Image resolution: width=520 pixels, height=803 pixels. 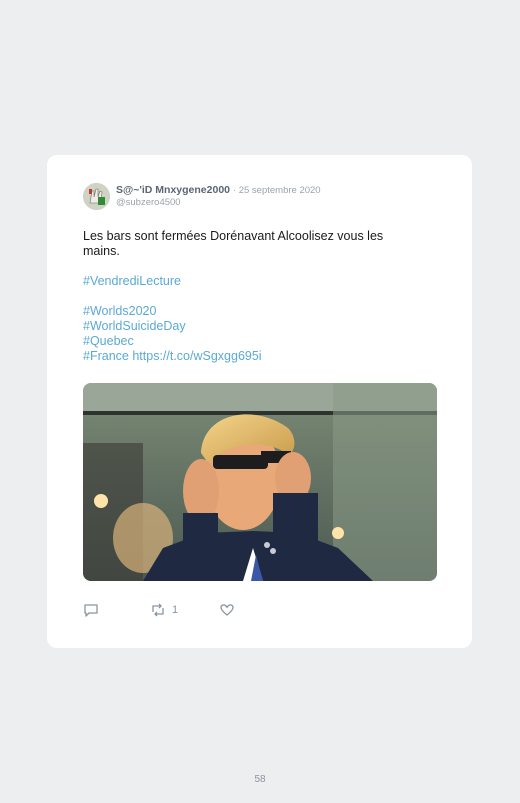 What do you see at coordinates (101, 251) in the screenshot?
I see `tweet-text-line: mains.` at bounding box center [101, 251].